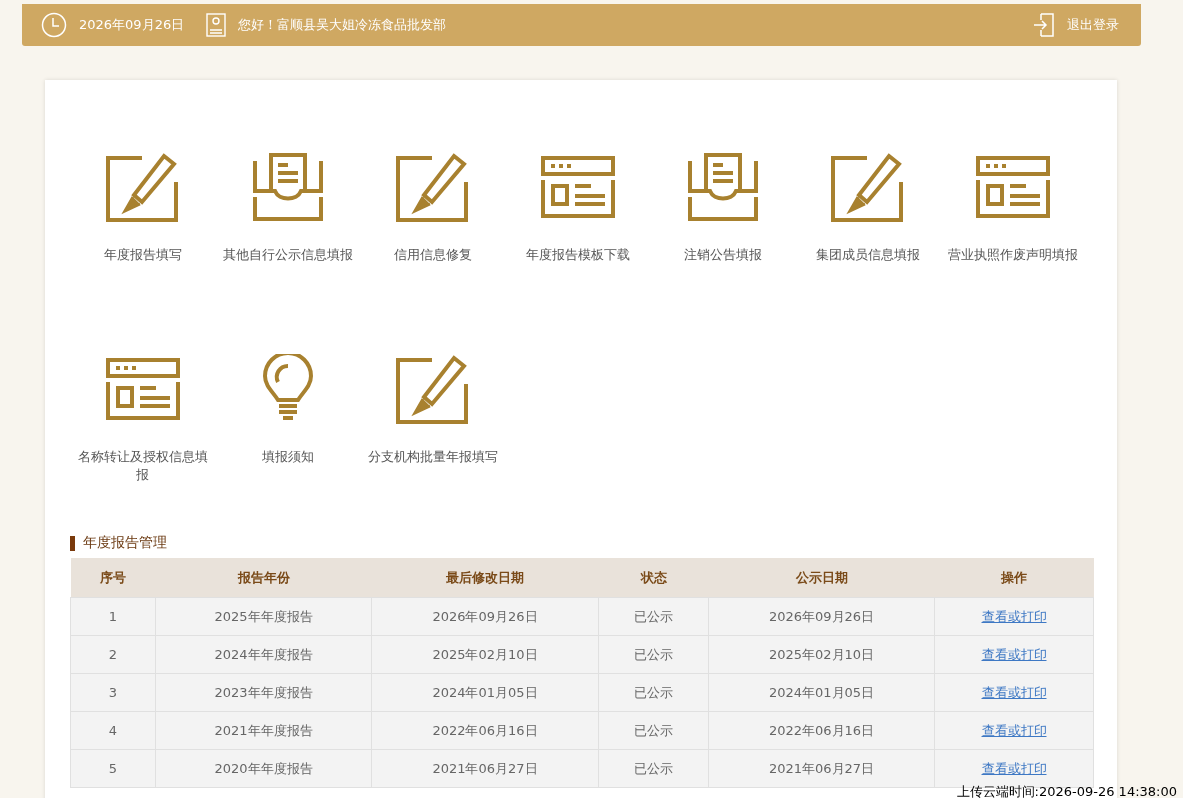 The width and height of the screenshot is (1183, 798). What do you see at coordinates (432, 255) in the screenshot?
I see `tile-label: 信用信息修复` at bounding box center [432, 255].